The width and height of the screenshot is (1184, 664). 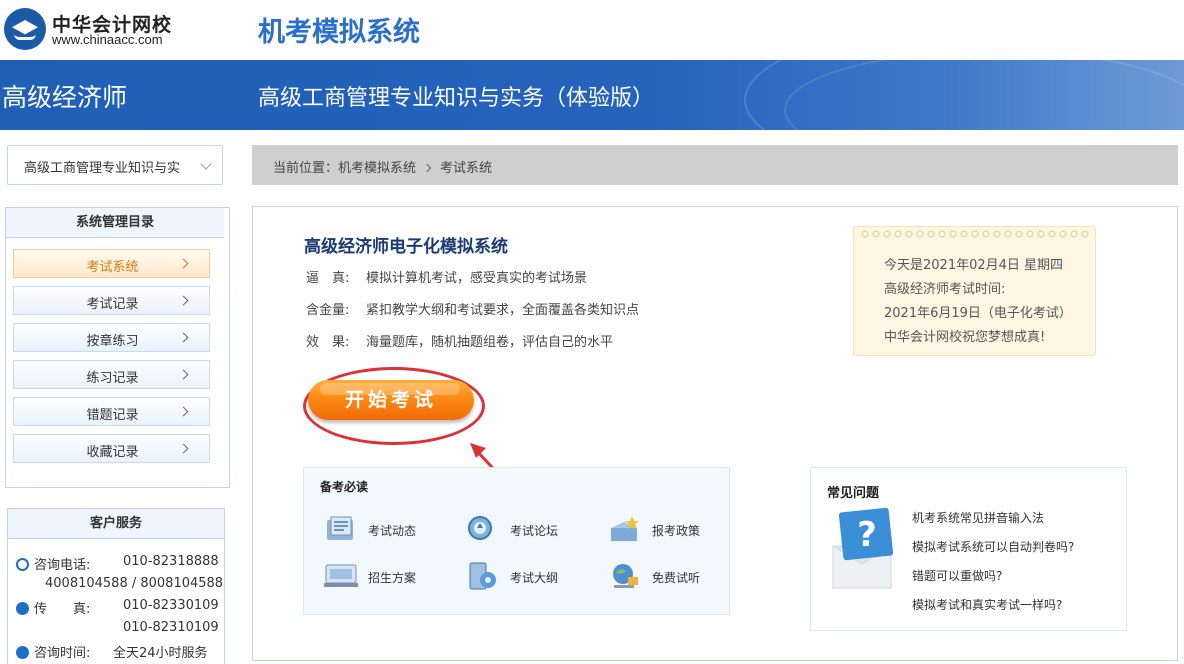 What do you see at coordinates (115, 223) in the screenshot?
I see `sidebar-menu-title: 系统管理目录` at bounding box center [115, 223].